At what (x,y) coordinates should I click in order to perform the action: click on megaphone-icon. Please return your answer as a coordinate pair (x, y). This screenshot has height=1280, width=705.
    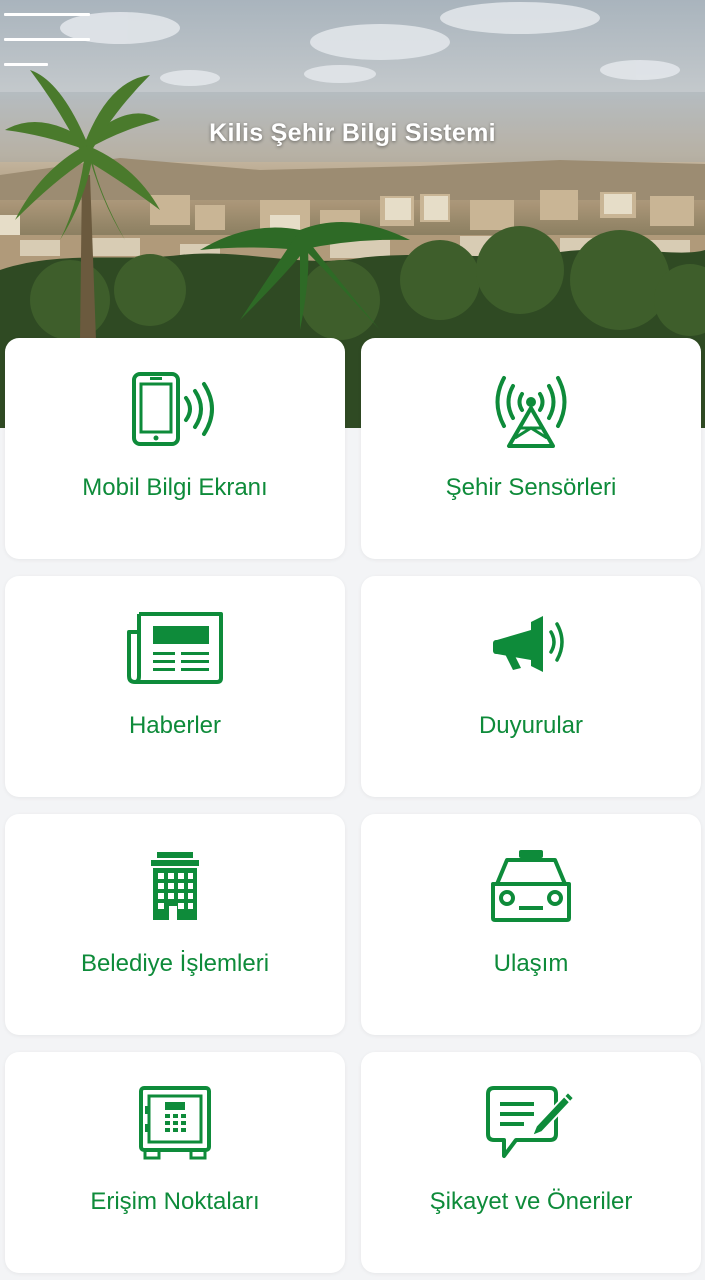
    Looking at the image, I should click on (528, 644).